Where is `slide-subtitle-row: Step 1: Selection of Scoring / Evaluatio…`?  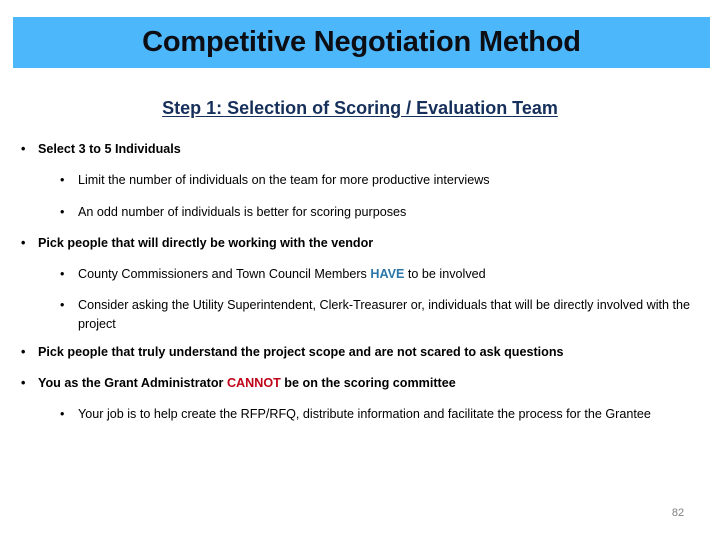 slide-subtitle-row: Step 1: Selection of Scoring / Evaluatio… is located at coordinates (360, 108).